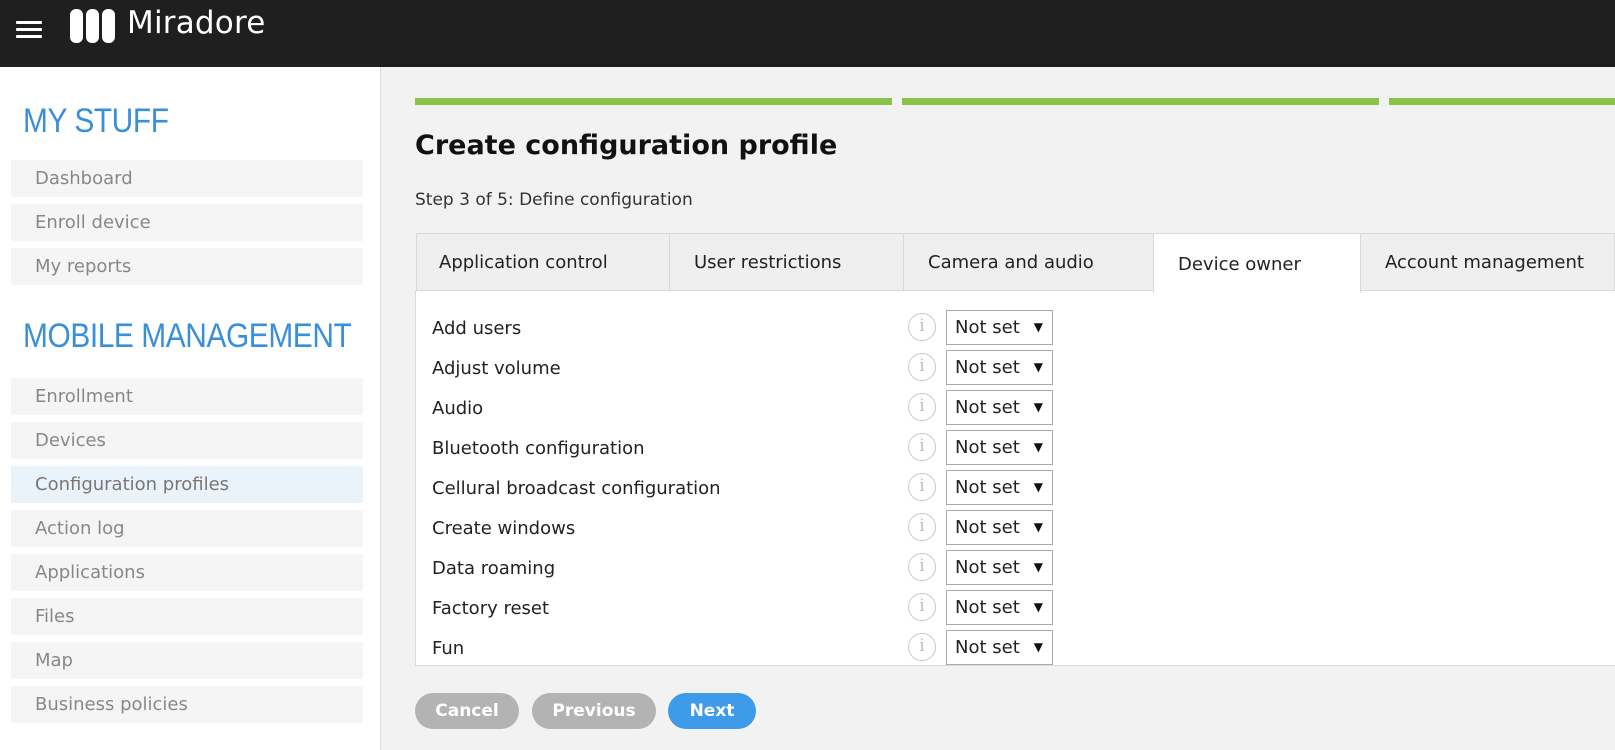  What do you see at coordinates (187, 616) in the screenshot?
I see `sidebar-item-files: Files` at bounding box center [187, 616].